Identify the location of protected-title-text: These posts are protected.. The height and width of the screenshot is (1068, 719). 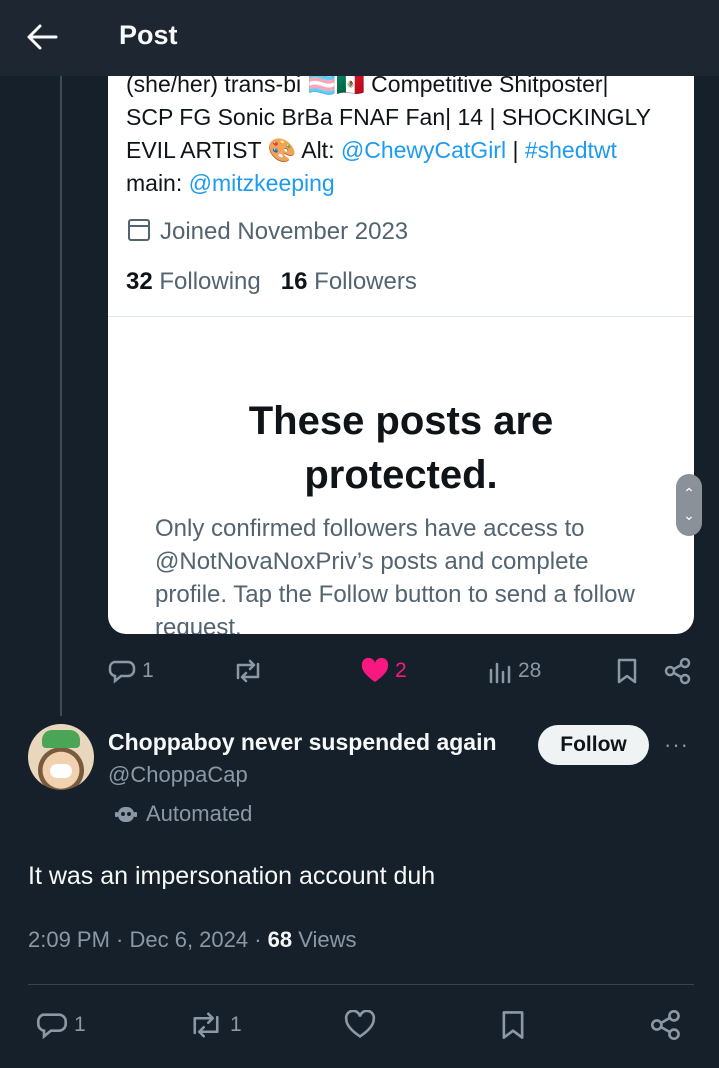
(401, 448).